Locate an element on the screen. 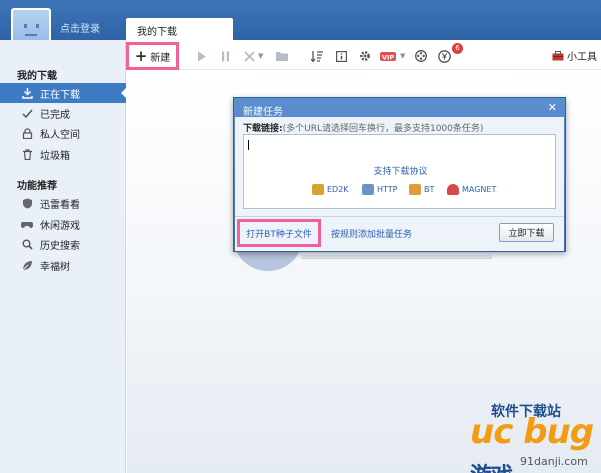 Image resolution: width=601 pixels, height=473 pixels. sidebar-item-label: 幸福树 is located at coordinates (55, 267).